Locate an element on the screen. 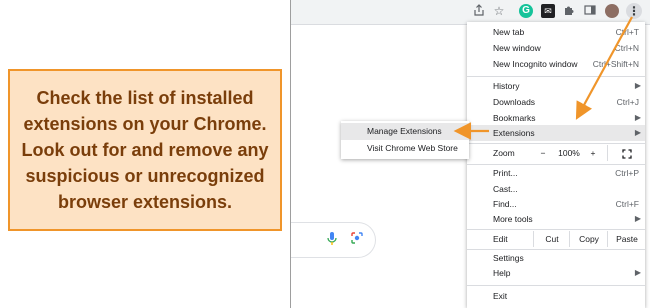 Image resolution: width=650 pixels, height=308 pixels. menu-shortcut: Ctrl+F is located at coordinates (627, 204).